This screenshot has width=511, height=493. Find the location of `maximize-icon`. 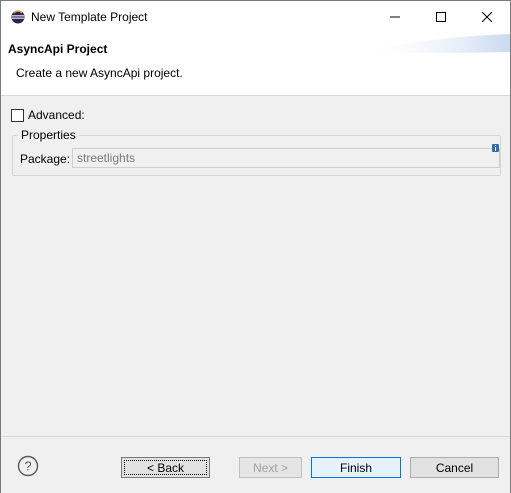

maximize-icon is located at coordinates (441, 16).